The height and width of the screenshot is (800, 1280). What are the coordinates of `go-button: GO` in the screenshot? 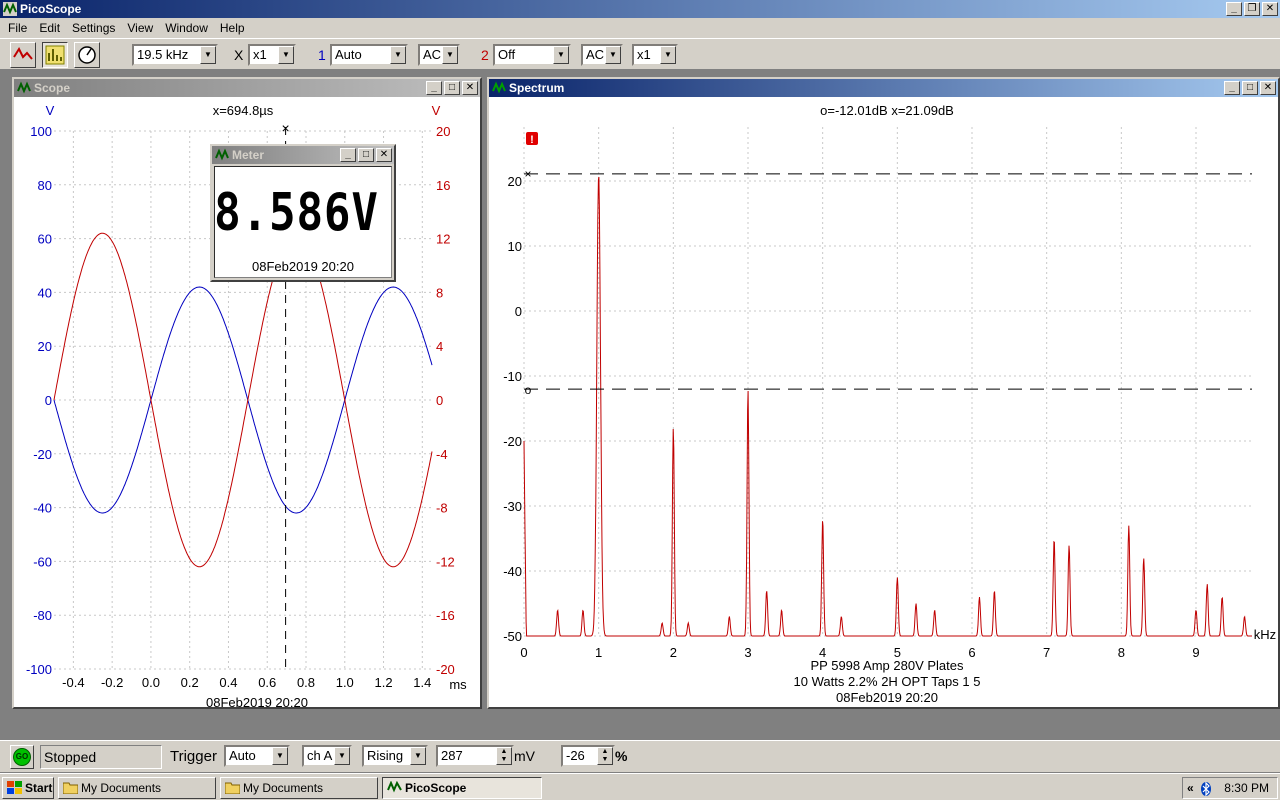 It's located at (22, 757).